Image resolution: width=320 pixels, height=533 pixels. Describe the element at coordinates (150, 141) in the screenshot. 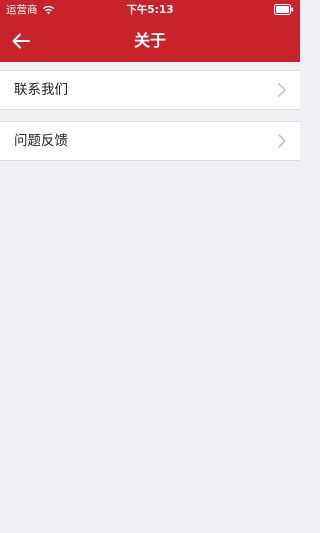

I see `feedback-row: 问题反馈` at that location.